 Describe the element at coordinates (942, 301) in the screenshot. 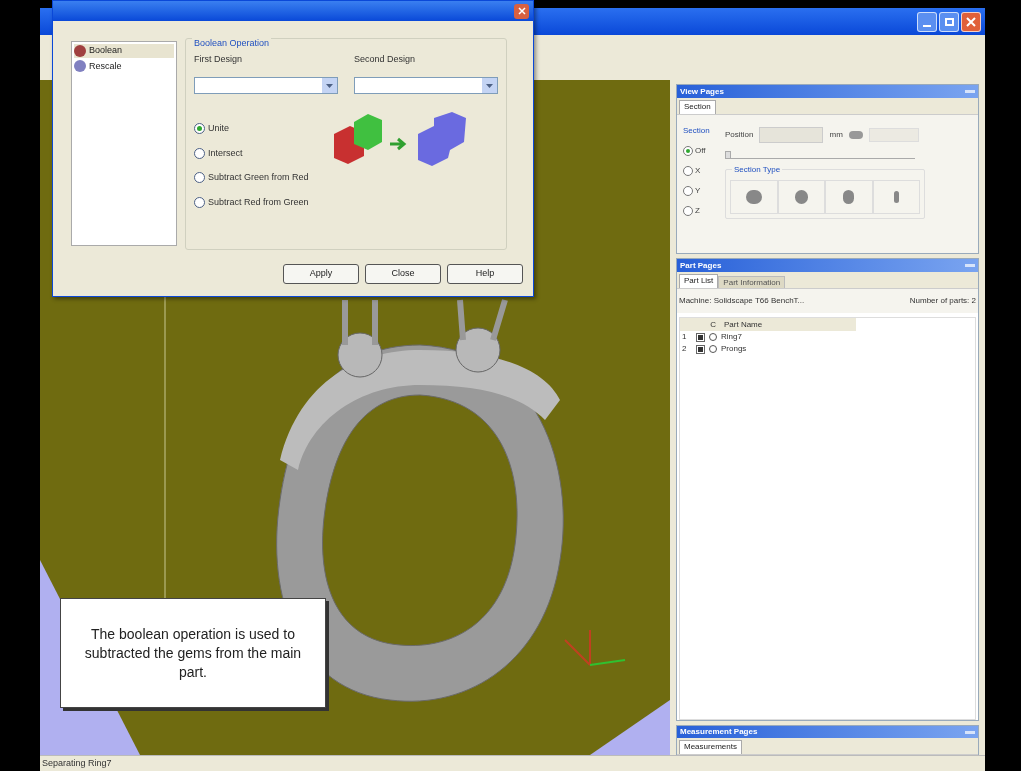

I see `part-count: Number of parts: 2` at that location.